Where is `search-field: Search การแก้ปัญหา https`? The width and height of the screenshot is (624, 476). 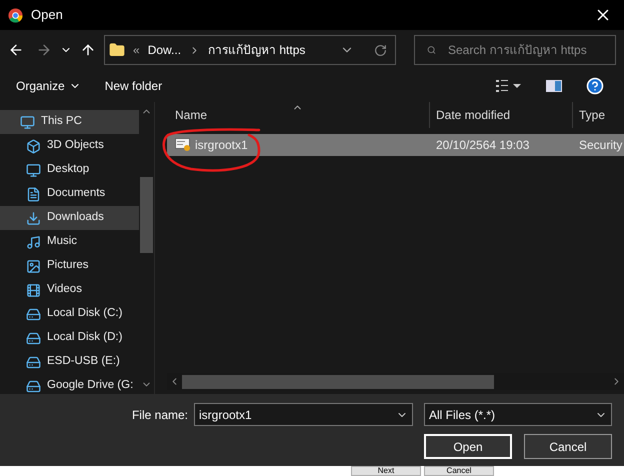
search-field: Search การแก้ปัญหา https is located at coordinates (515, 50).